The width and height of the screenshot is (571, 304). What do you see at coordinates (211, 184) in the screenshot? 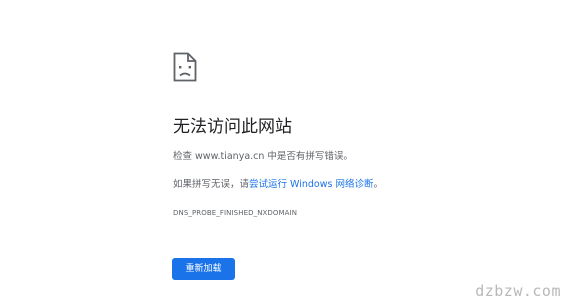
I see `suggestion-prefix: 如果拼写无误，请` at bounding box center [211, 184].